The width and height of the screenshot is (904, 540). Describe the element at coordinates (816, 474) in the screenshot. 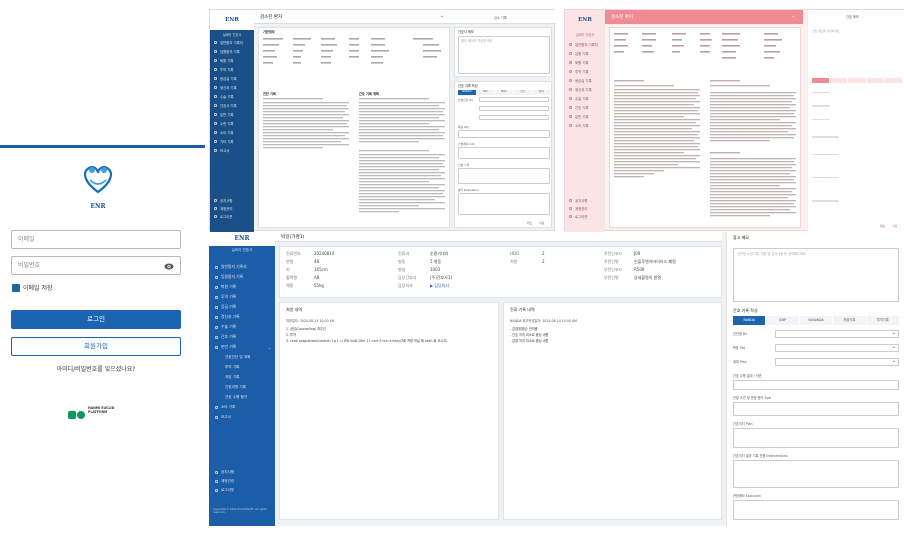

I see `interventions-input` at that location.